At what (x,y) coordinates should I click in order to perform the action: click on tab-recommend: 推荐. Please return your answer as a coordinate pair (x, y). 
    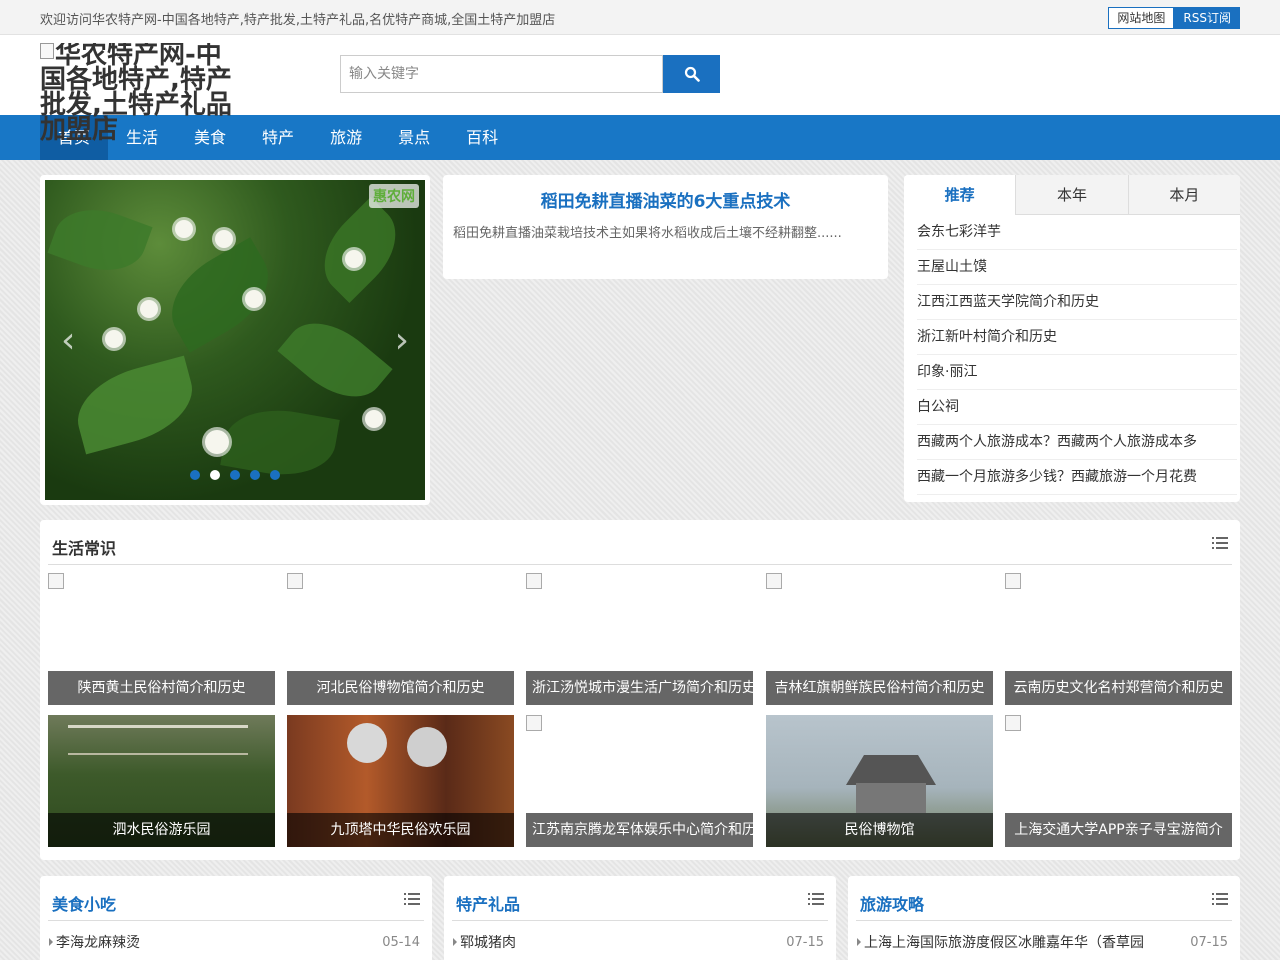
    Looking at the image, I should click on (960, 195).